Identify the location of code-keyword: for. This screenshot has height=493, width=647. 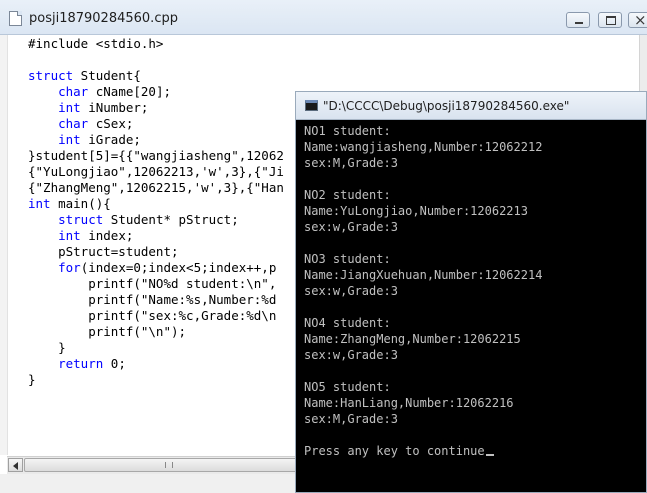
(69, 267).